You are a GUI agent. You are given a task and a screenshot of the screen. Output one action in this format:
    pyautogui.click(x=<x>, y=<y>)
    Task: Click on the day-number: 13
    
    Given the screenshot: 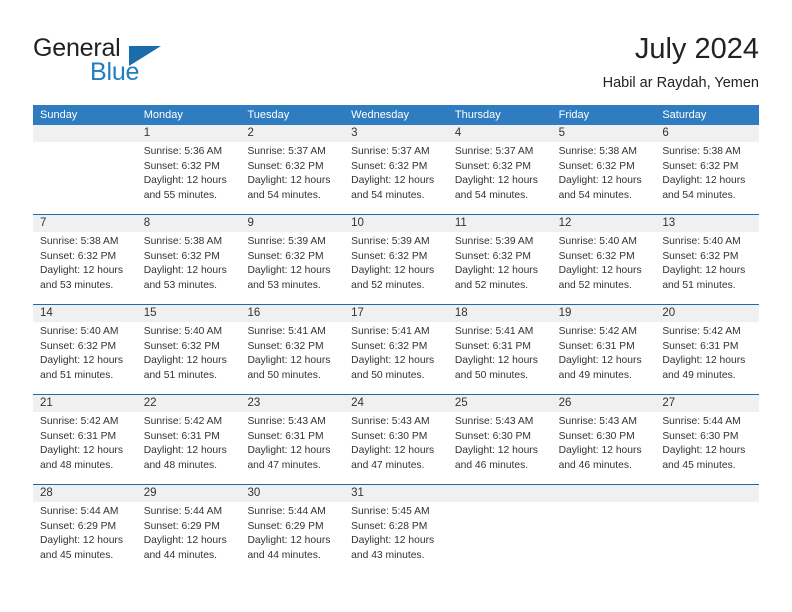 What is the action you would take?
    pyautogui.click(x=669, y=223)
    